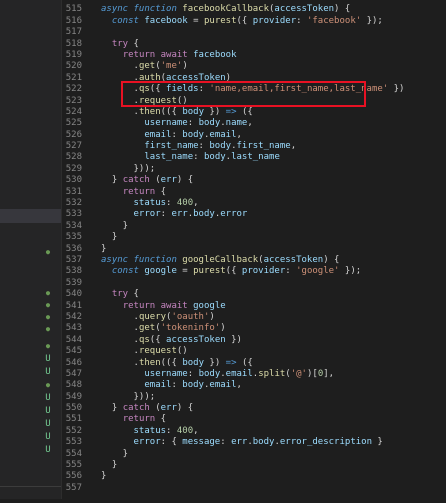 The image size is (446, 503). What do you see at coordinates (254, 203) in the screenshot?
I see `code-line: 532 status: 400,` at bounding box center [254, 203].